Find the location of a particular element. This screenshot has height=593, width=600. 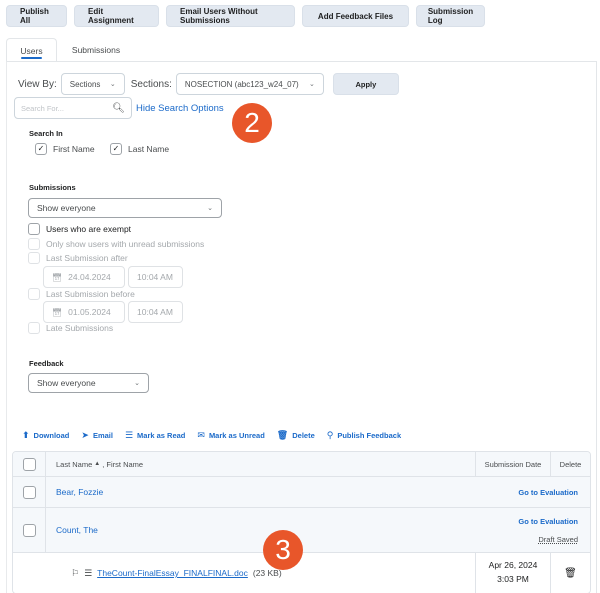

feedback-filter-label: Feedback is located at coordinates (46, 363).